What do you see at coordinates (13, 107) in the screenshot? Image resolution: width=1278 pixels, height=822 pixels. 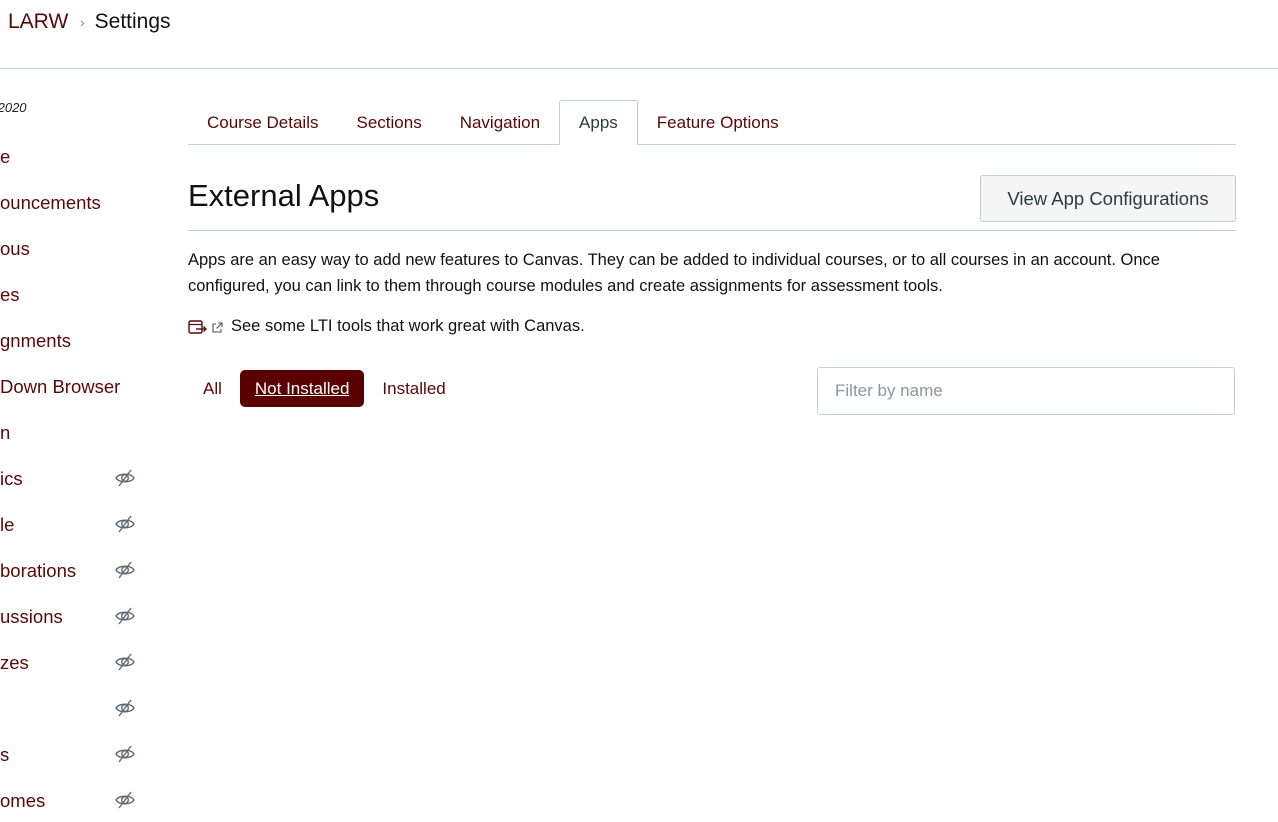 I see `course-term: .2020` at bounding box center [13, 107].